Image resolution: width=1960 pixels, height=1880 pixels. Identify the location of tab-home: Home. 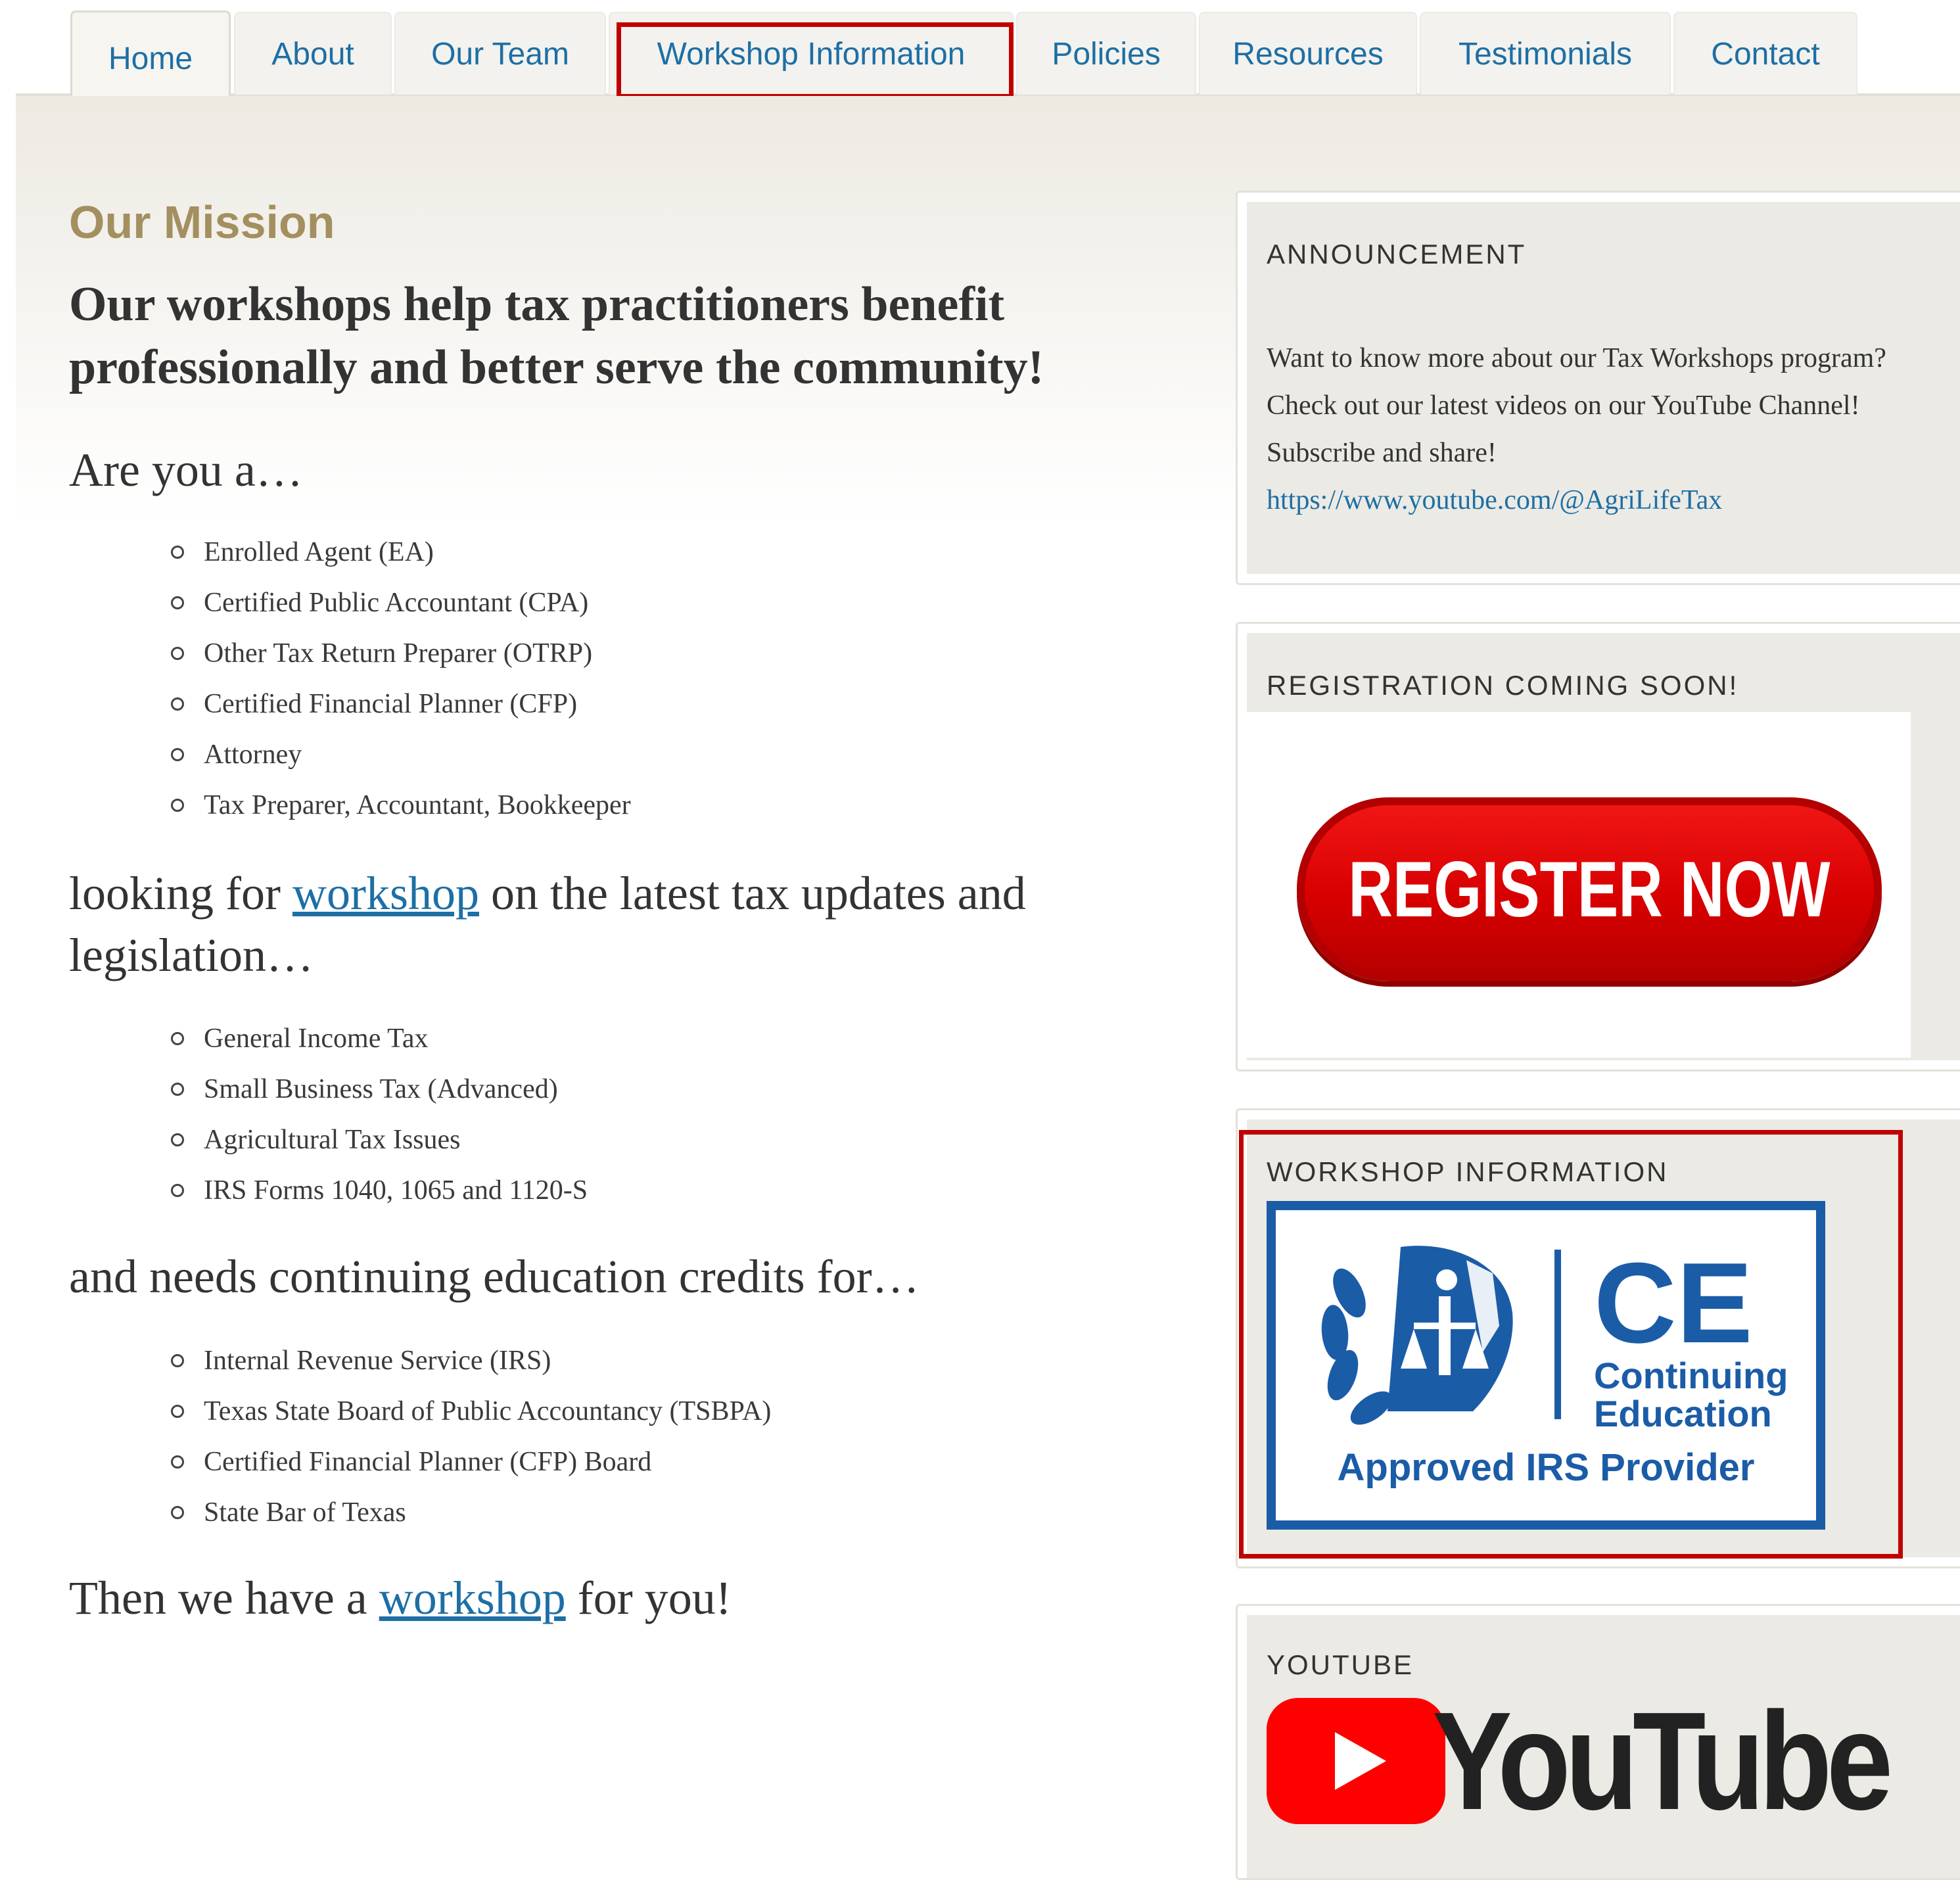
(150, 55).